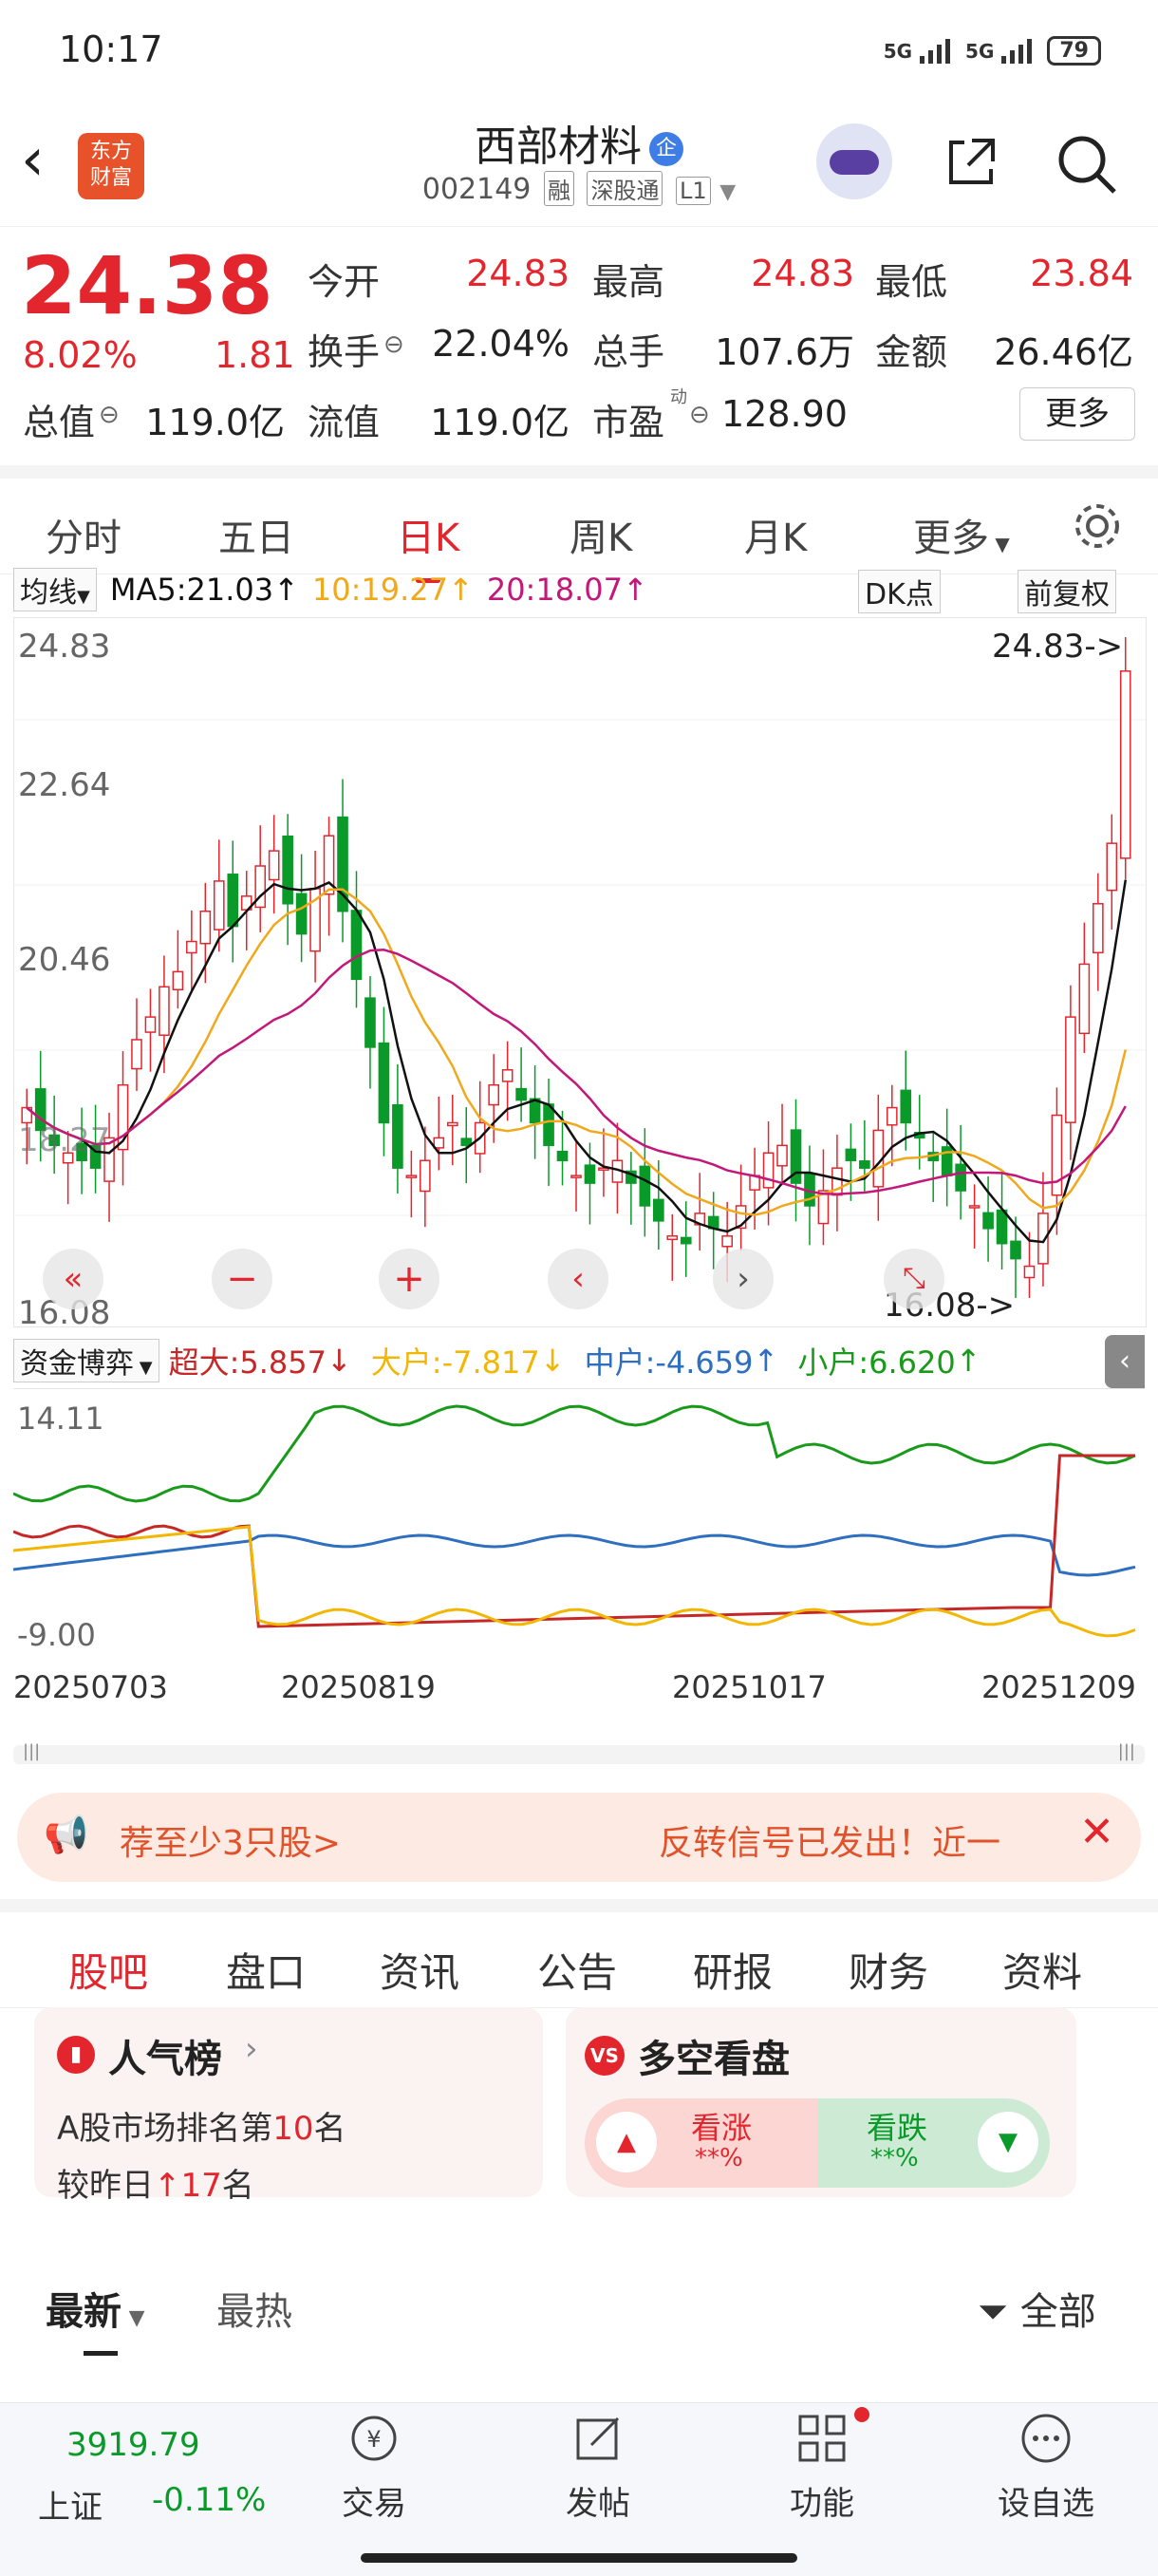 The image size is (1158, 2576). What do you see at coordinates (55, 589) in the screenshot?
I see `ma-selector: 均线▼` at bounding box center [55, 589].